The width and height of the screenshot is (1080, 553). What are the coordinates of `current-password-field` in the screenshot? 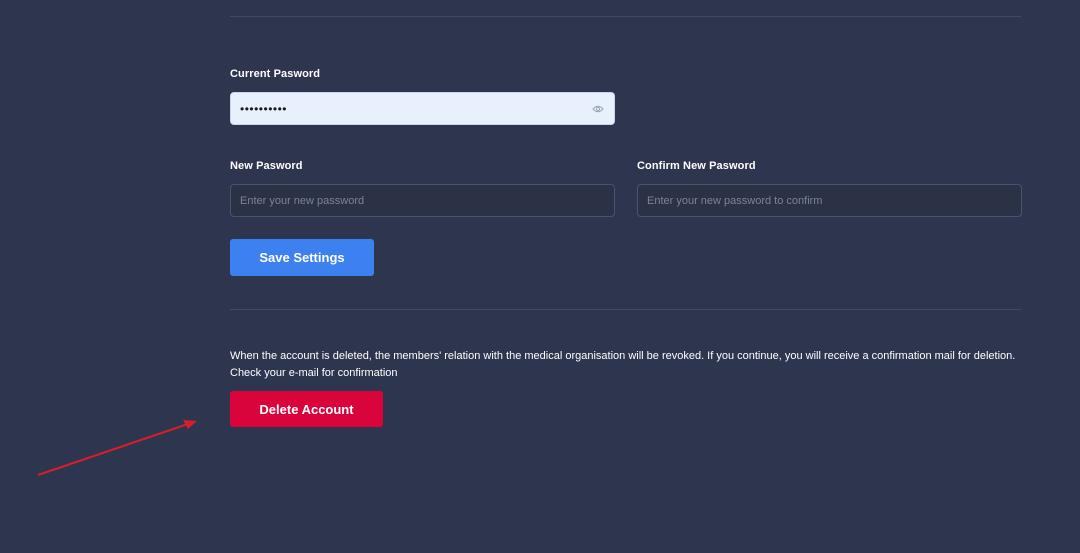 It's located at (422, 108).